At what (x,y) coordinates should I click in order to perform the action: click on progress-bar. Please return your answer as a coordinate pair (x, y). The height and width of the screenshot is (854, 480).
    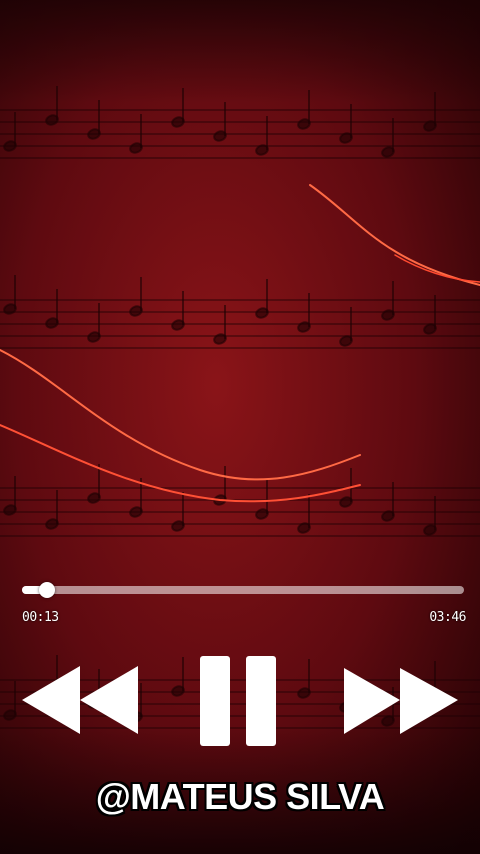
    Looking at the image, I should click on (243, 590).